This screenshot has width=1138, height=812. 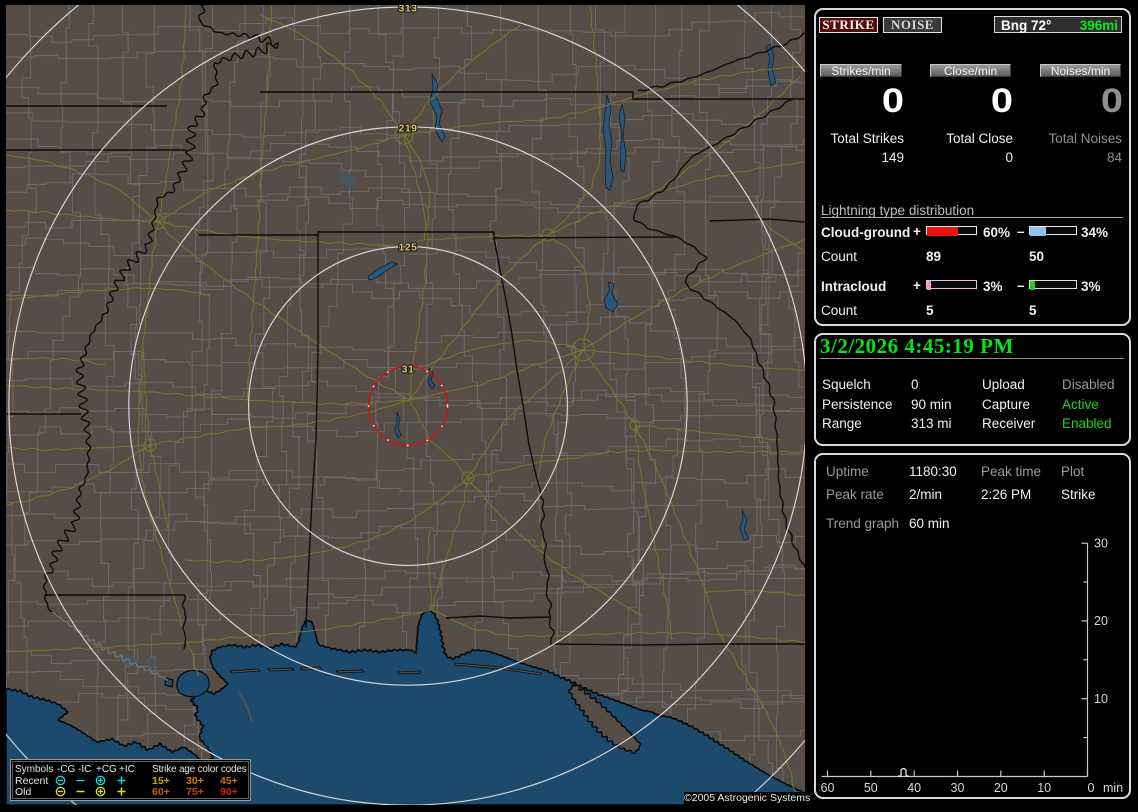 What do you see at coordinates (828, 788) in the screenshot?
I see `svg-text: 60` at bounding box center [828, 788].